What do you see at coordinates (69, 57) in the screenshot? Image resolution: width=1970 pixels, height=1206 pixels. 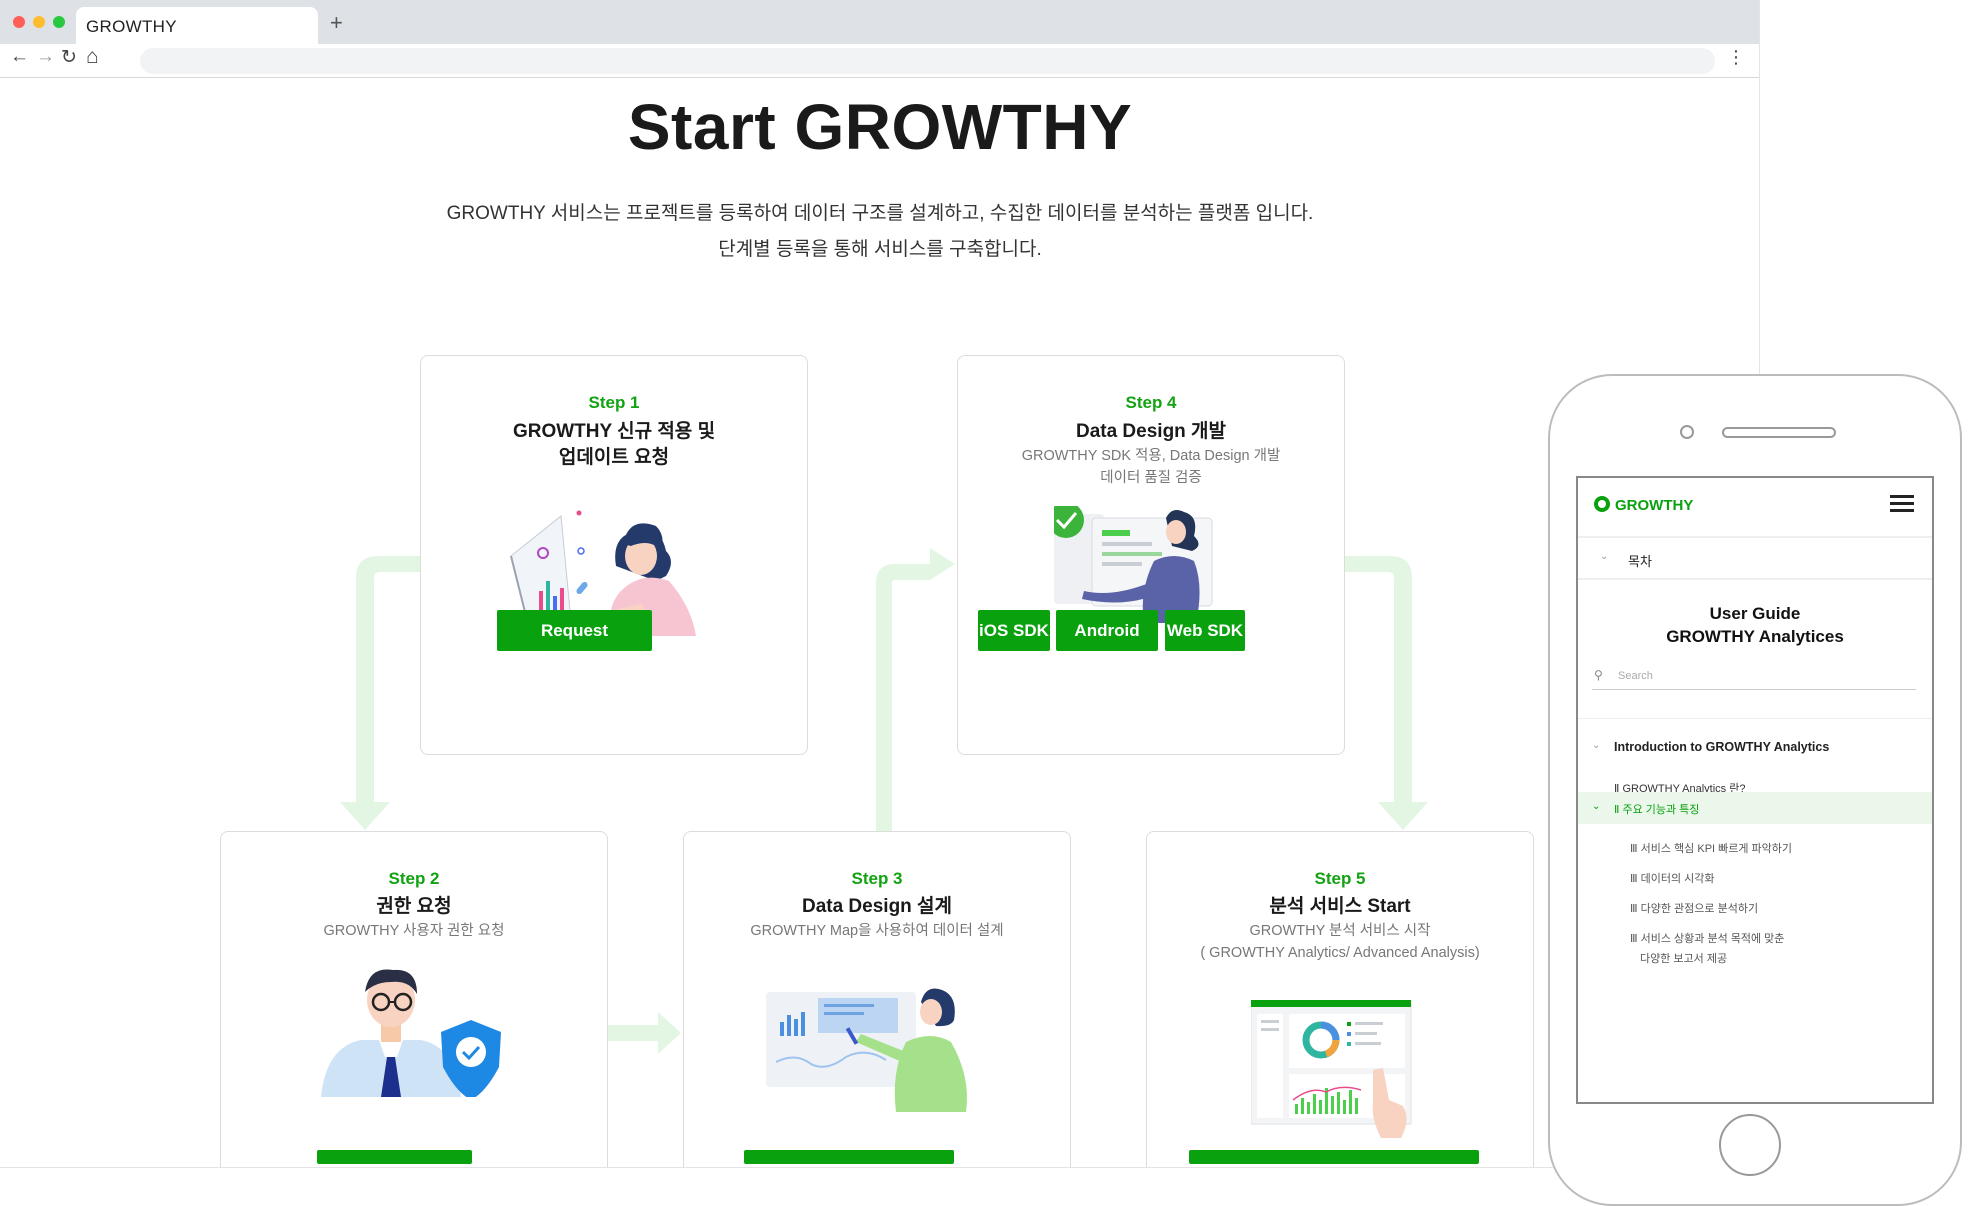 I see `reload-icon: ↻` at bounding box center [69, 57].